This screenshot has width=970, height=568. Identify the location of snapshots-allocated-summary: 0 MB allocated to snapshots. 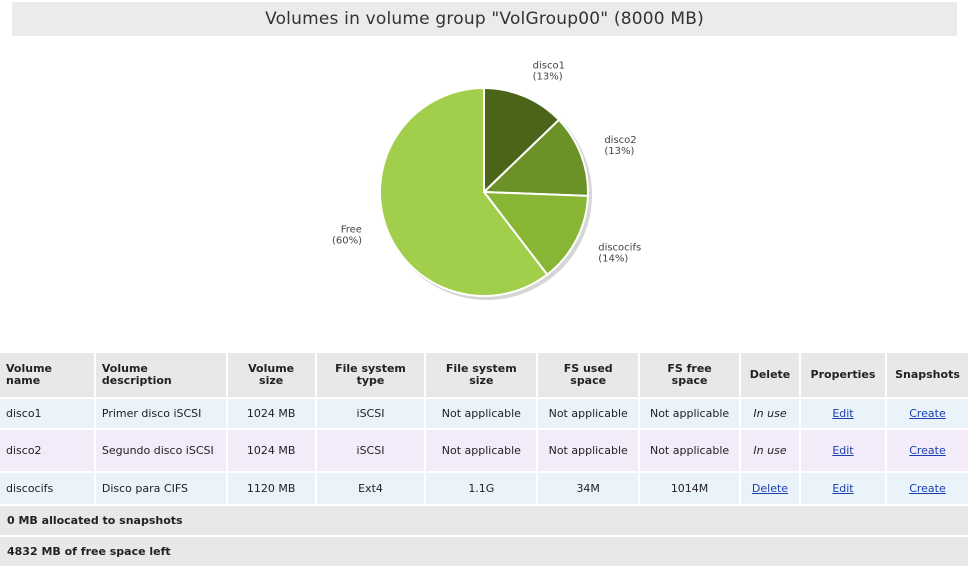
(485, 521).